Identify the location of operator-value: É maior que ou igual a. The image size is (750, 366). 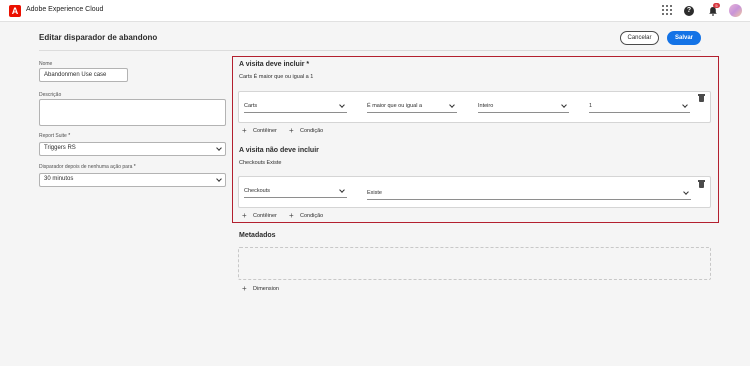
(395, 106).